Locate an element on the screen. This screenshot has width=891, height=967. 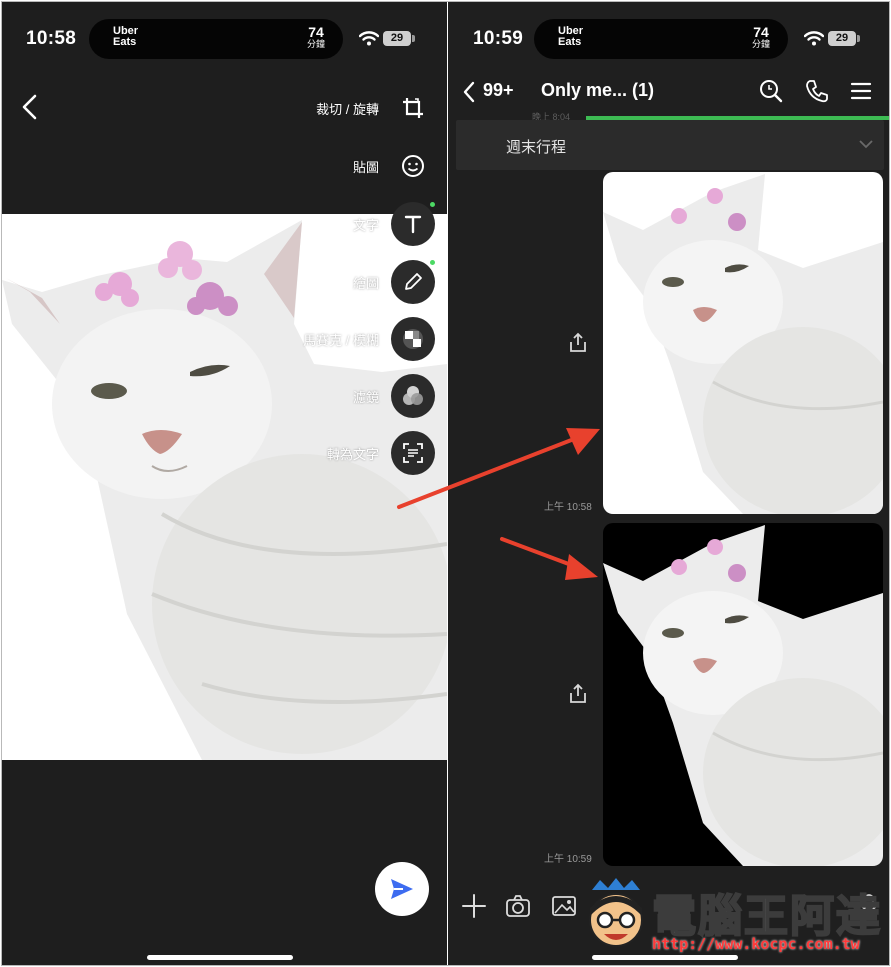
filter-circles-icon is located at coordinates (413, 396).